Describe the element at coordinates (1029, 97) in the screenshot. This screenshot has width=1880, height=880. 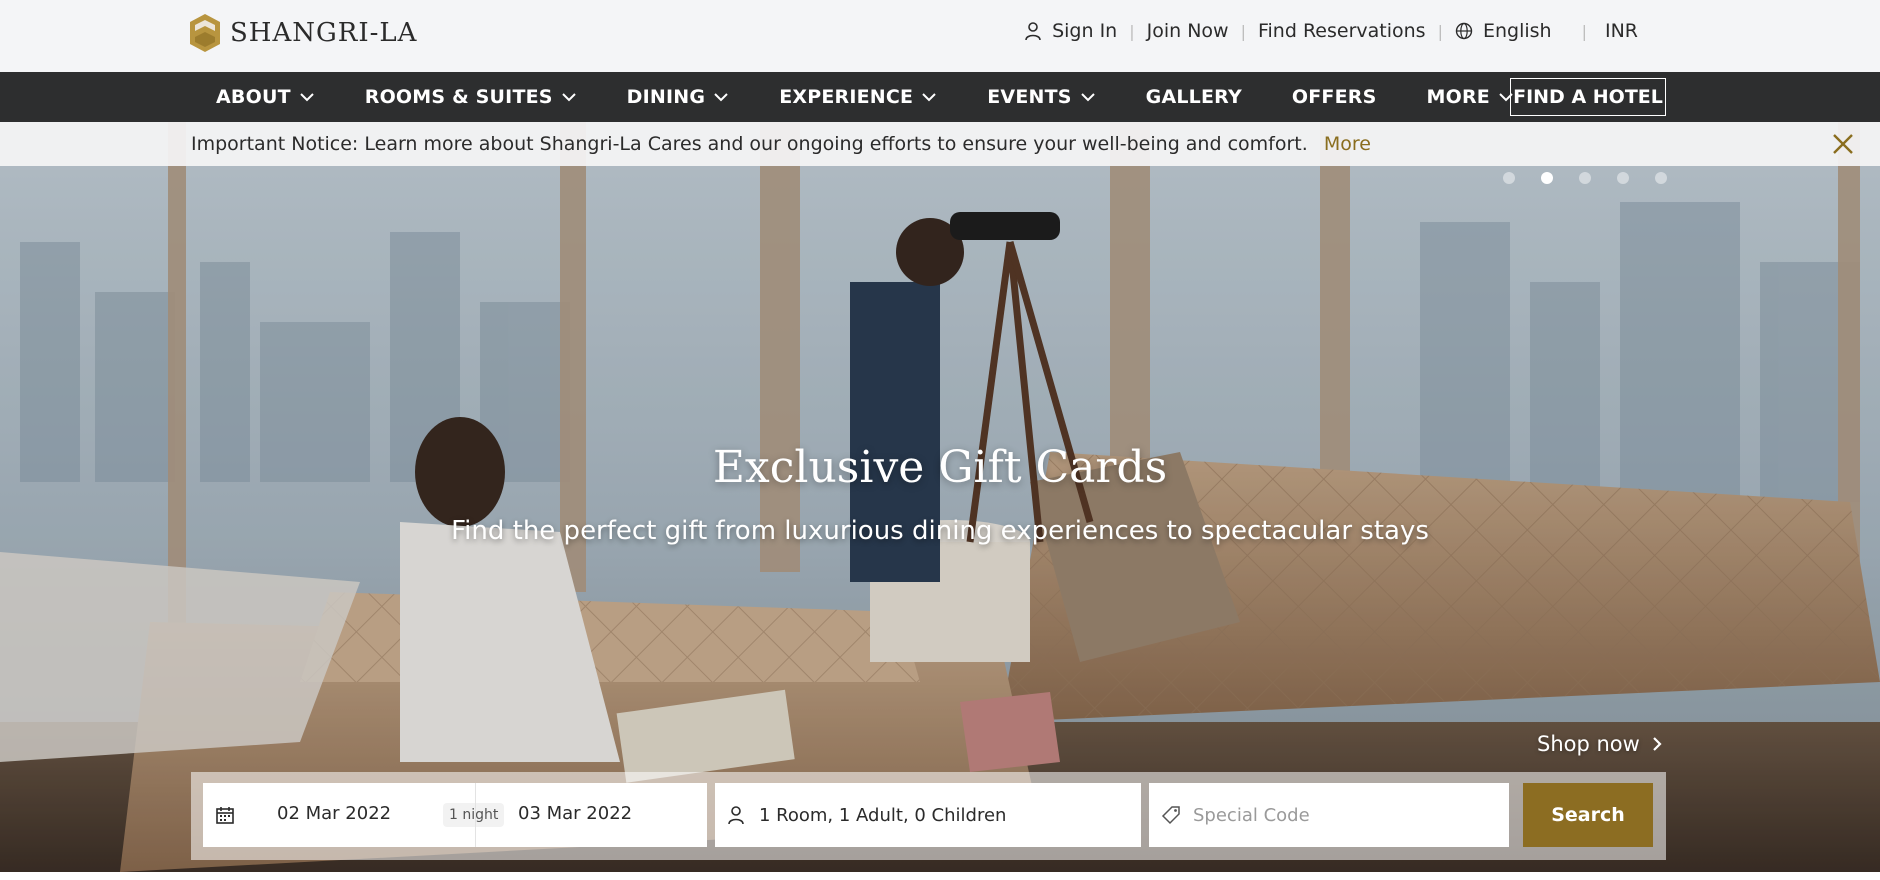
I see `nav-label: EVENTS` at that location.